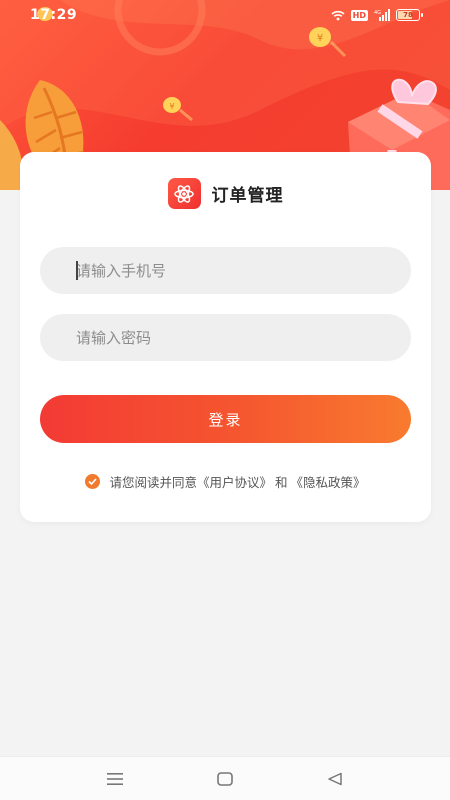  I want to click on menu-icon, so click(115, 778).